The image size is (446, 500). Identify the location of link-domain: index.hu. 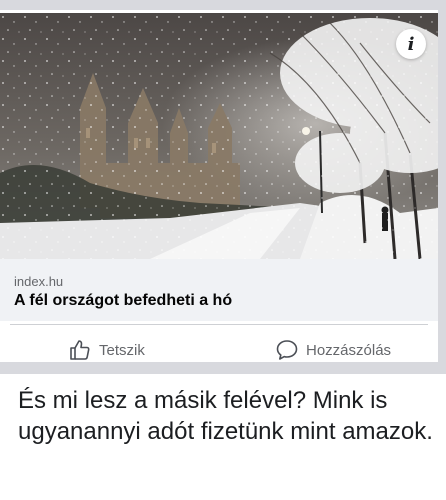
(39, 281).